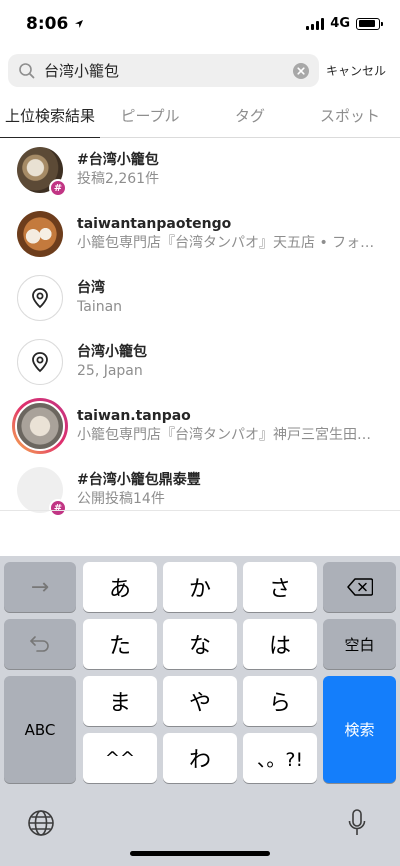 This screenshot has width=400, height=866. What do you see at coordinates (200, 510) in the screenshot?
I see `divider` at bounding box center [200, 510].